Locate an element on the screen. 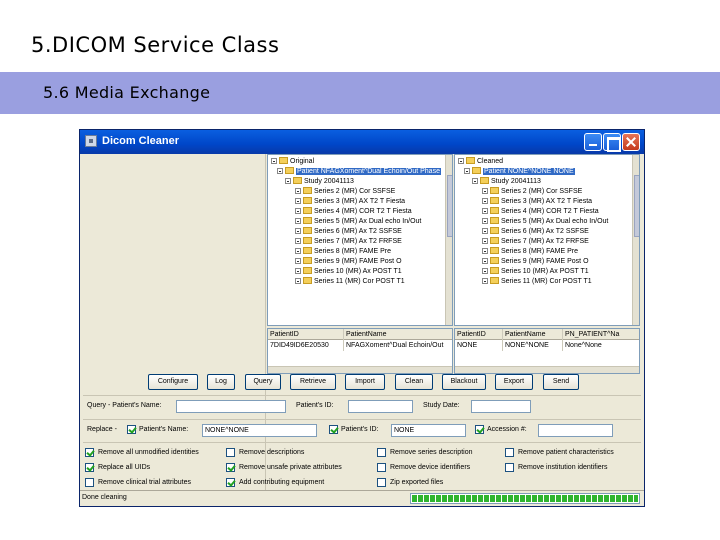 This screenshot has height=540, width=720. replace-accession-input is located at coordinates (575, 430).